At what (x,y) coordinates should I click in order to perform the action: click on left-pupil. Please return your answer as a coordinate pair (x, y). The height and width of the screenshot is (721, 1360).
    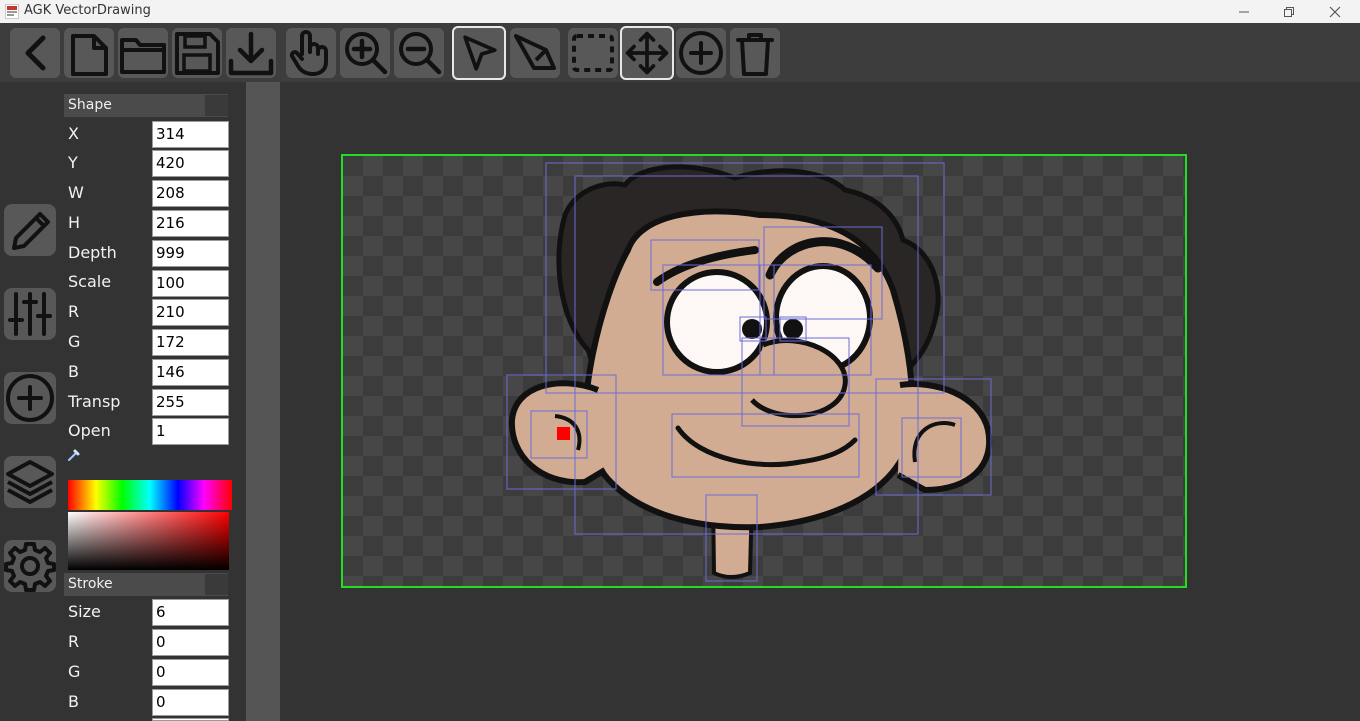
    Looking at the image, I should click on (752, 329).